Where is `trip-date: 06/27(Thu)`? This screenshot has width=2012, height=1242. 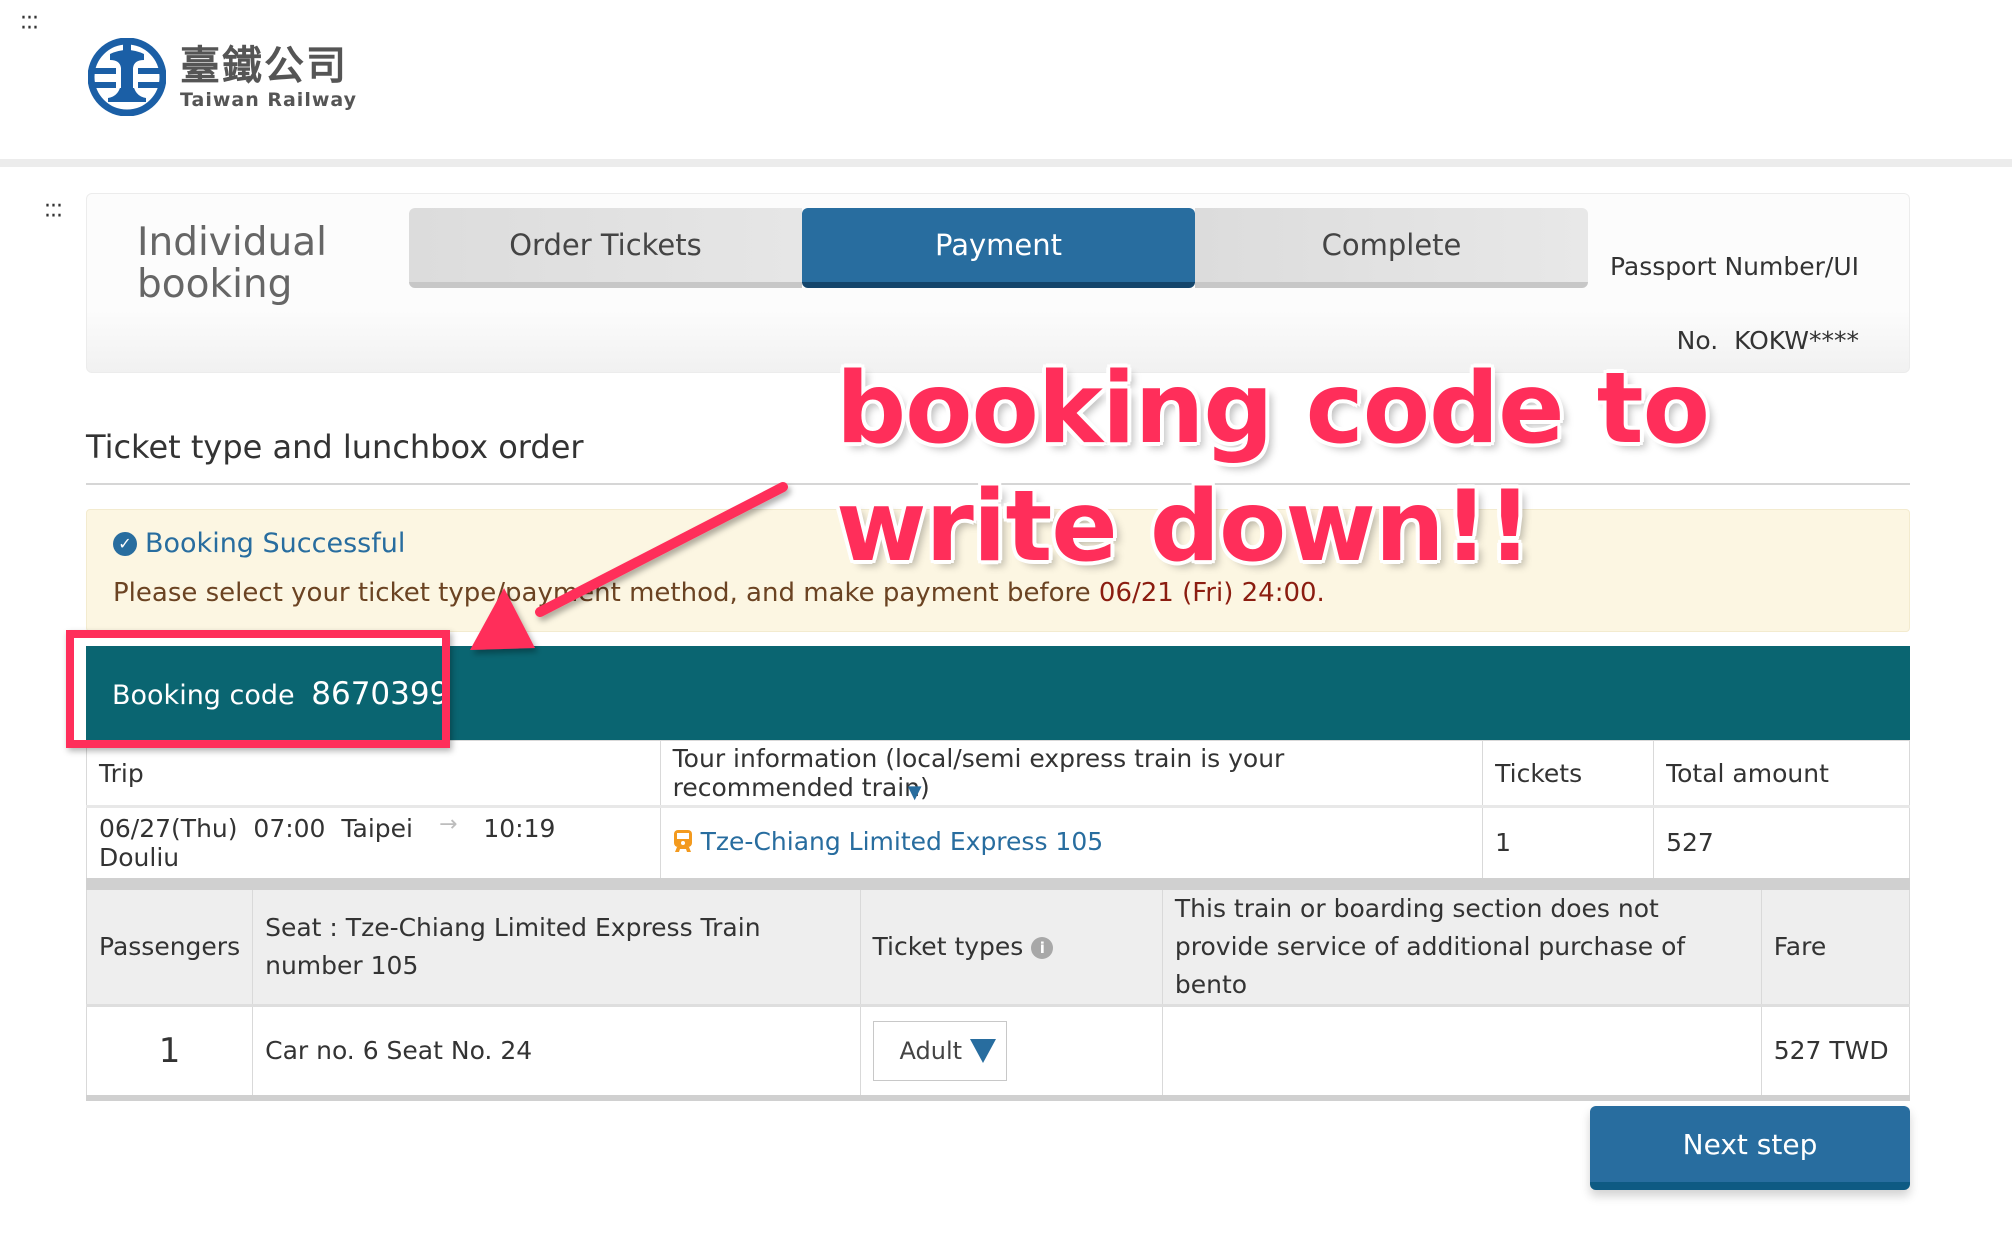 trip-date: 06/27(Thu) is located at coordinates (168, 828).